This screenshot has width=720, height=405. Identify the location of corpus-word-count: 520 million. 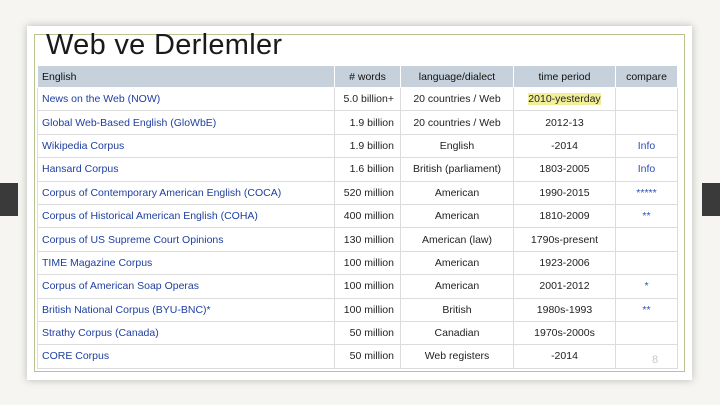
(367, 192).